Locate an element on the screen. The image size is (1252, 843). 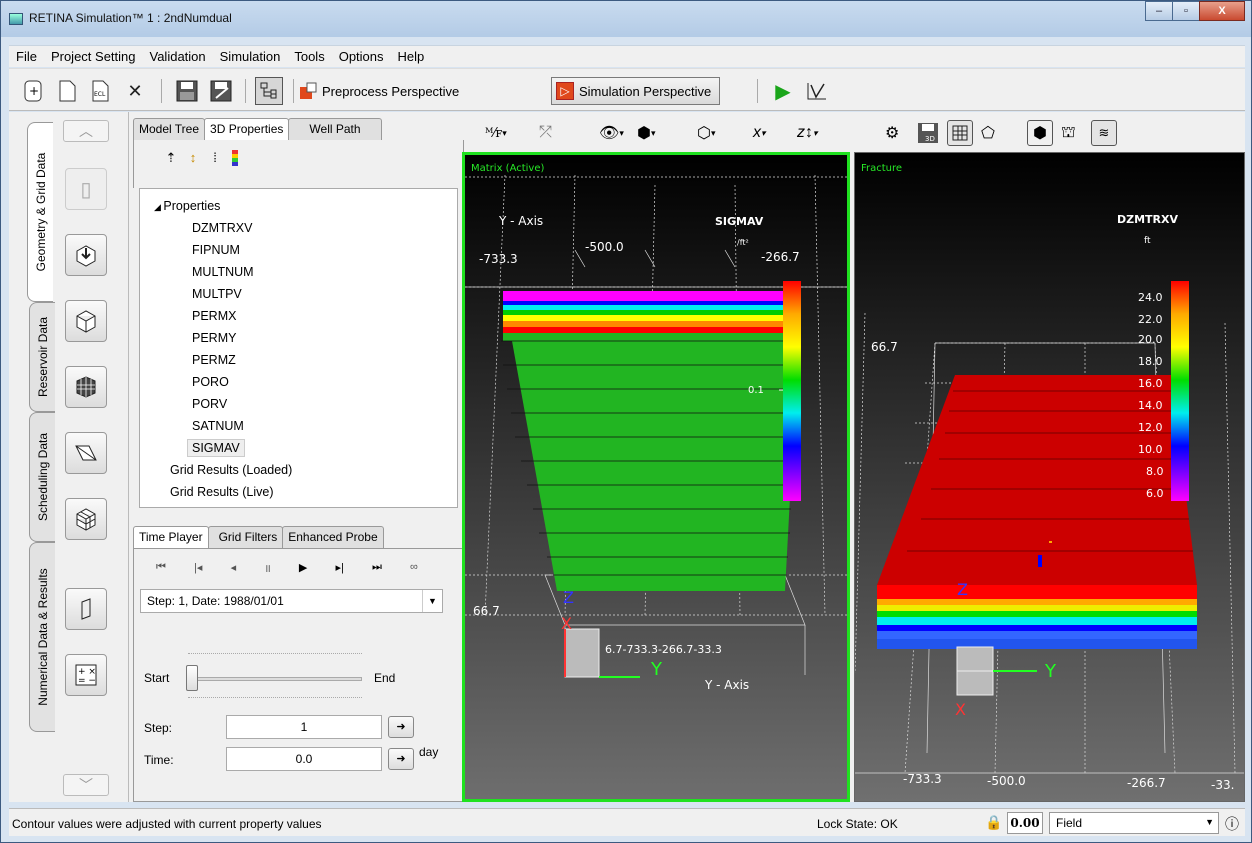
svg-text: 6.0 is located at coordinates (1155, 493).